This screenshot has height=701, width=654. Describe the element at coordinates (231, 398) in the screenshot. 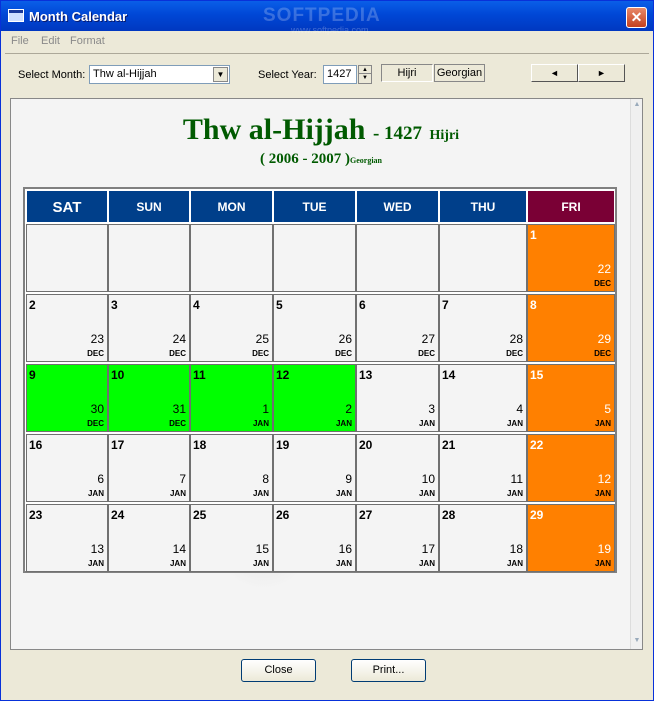

I see `day-cell: 11 1 JAN` at that location.